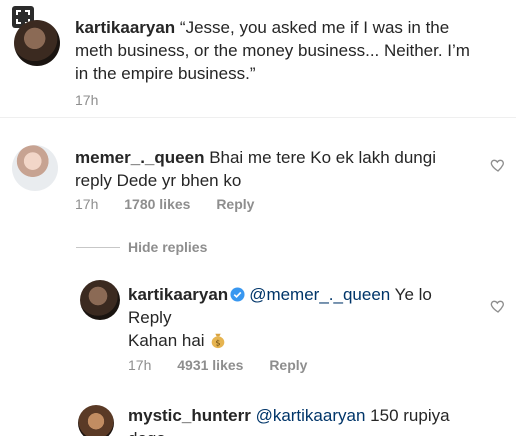 This screenshot has width=516, height=436. What do you see at coordinates (157, 204) in the screenshot?
I see `comment-likes: 1780 likes` at bounding box center [157, 204].